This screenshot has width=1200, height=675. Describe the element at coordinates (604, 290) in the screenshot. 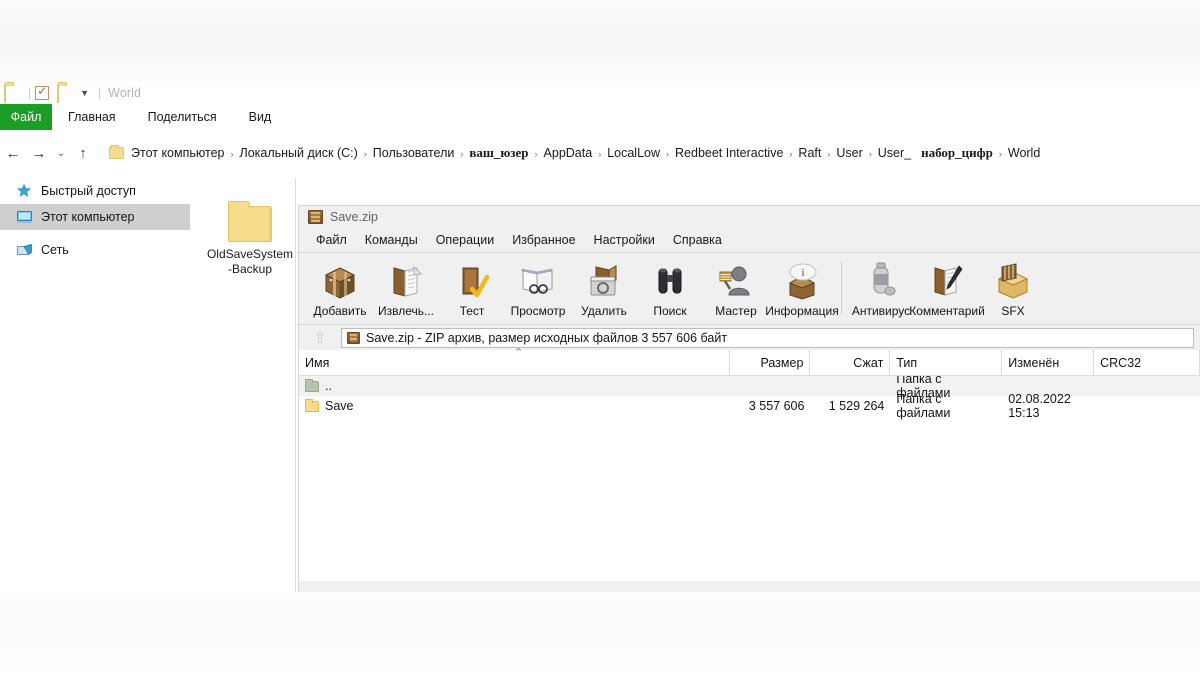

I see `toolbar-button-delete: Удалить` at that location.